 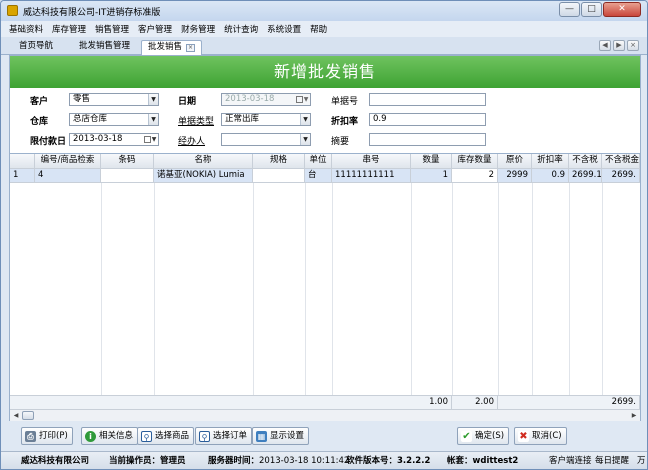 I want to click on discount-label: 折扣率, so click(x=345, y=122).